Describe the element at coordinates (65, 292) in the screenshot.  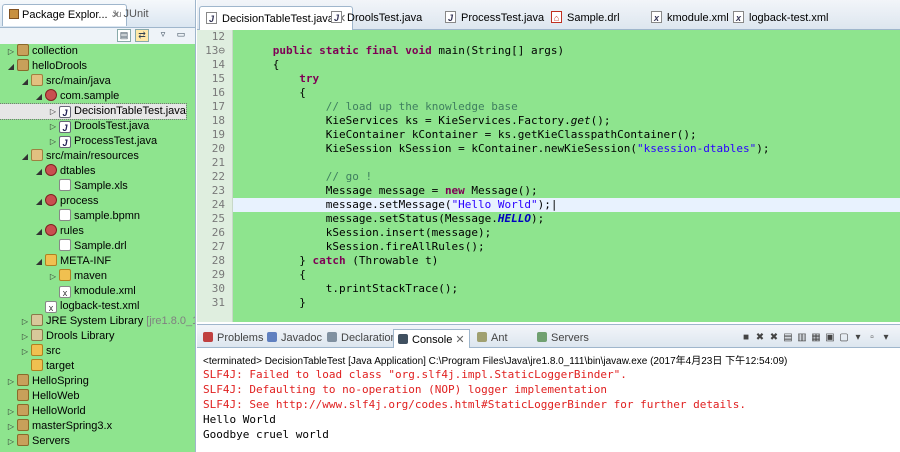
I see `xml-file-icon: x` at that location.